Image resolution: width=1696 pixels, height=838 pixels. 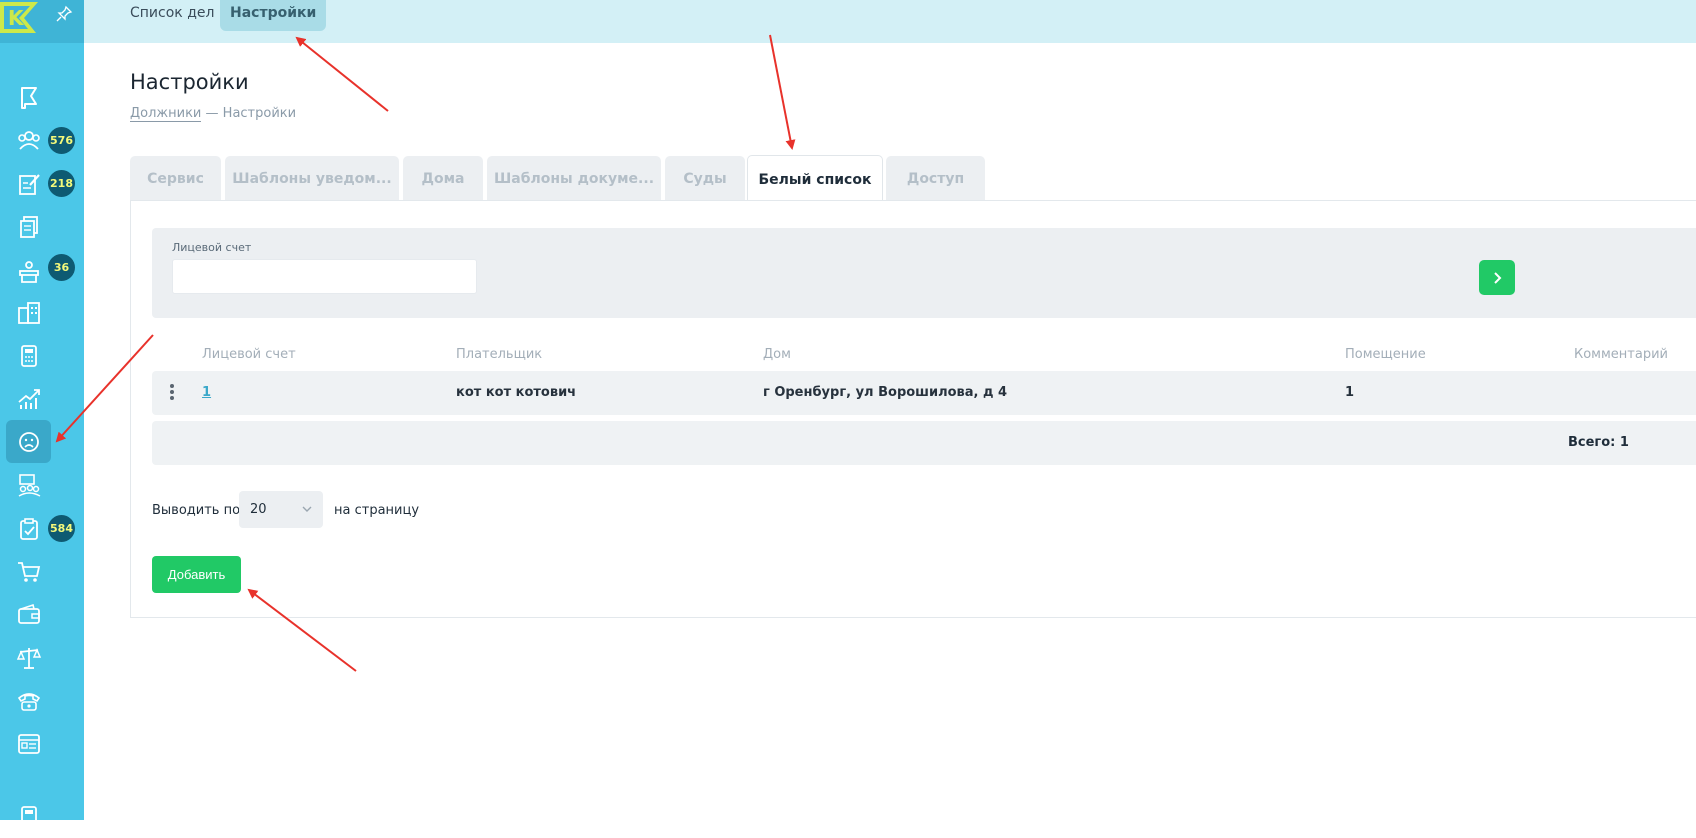 I want to click on per-page-select: 20, so click(x=281, y=509).